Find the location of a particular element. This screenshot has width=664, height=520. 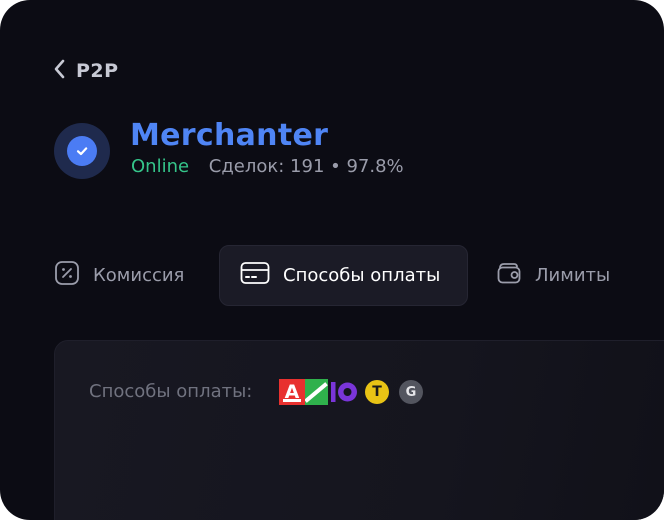

payment-methods-icons: A T G is located at coordinates (351, 392).